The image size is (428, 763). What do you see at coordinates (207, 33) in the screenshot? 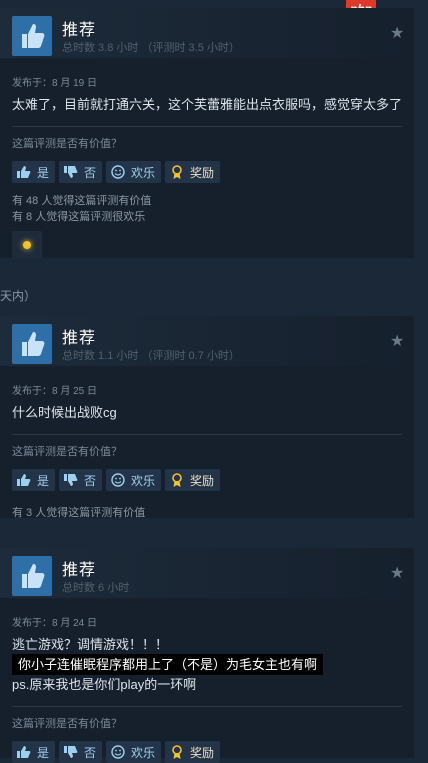
I see `review-header: 推荐 总时数 3.8 小时 （评测时 3.5 小时） ★` at bounding box center [207, 33].